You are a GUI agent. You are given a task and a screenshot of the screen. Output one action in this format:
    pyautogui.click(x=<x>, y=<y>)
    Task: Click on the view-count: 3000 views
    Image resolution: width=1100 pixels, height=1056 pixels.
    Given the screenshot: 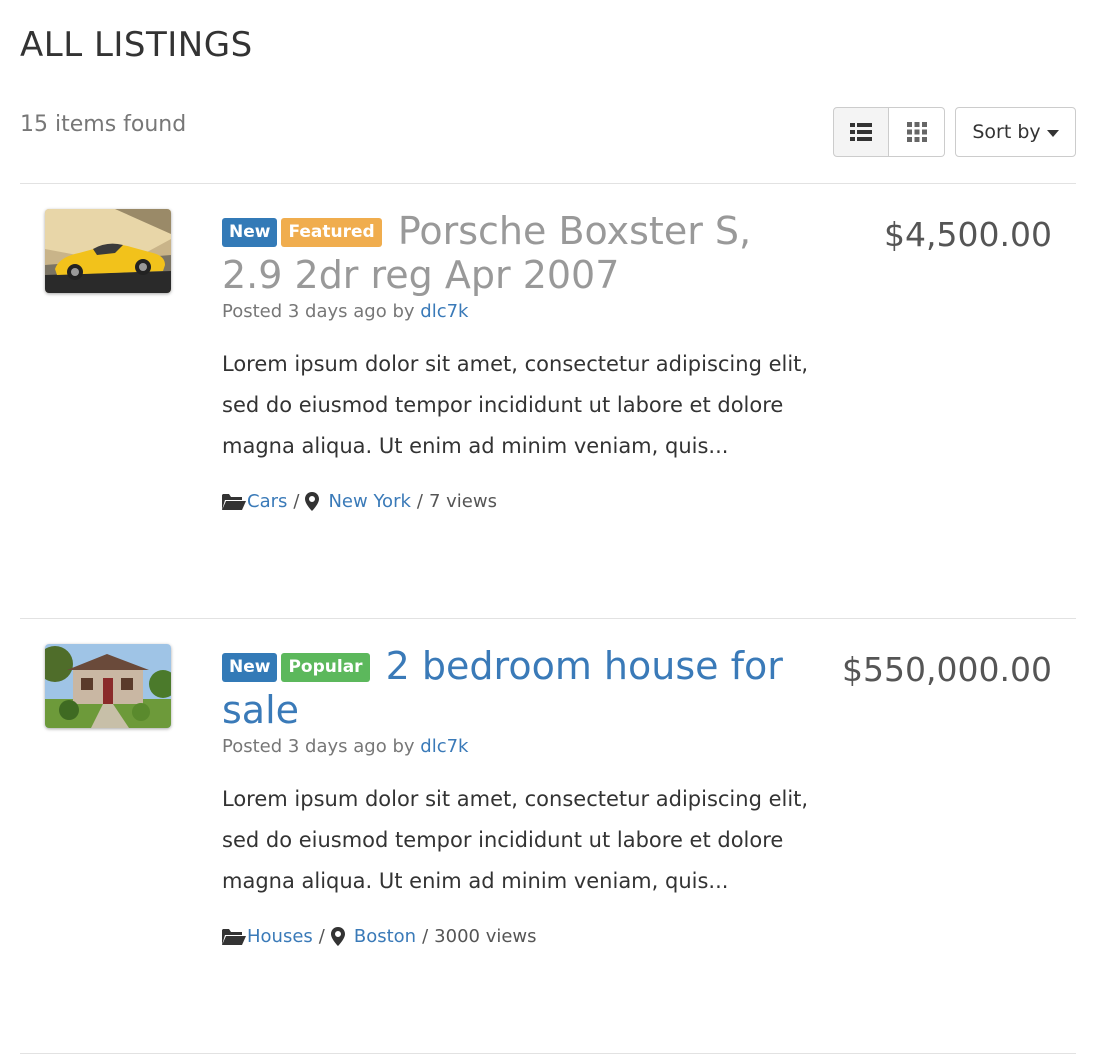 What is the action you would take?
    pyautogui.click(x=485, y=936)
    